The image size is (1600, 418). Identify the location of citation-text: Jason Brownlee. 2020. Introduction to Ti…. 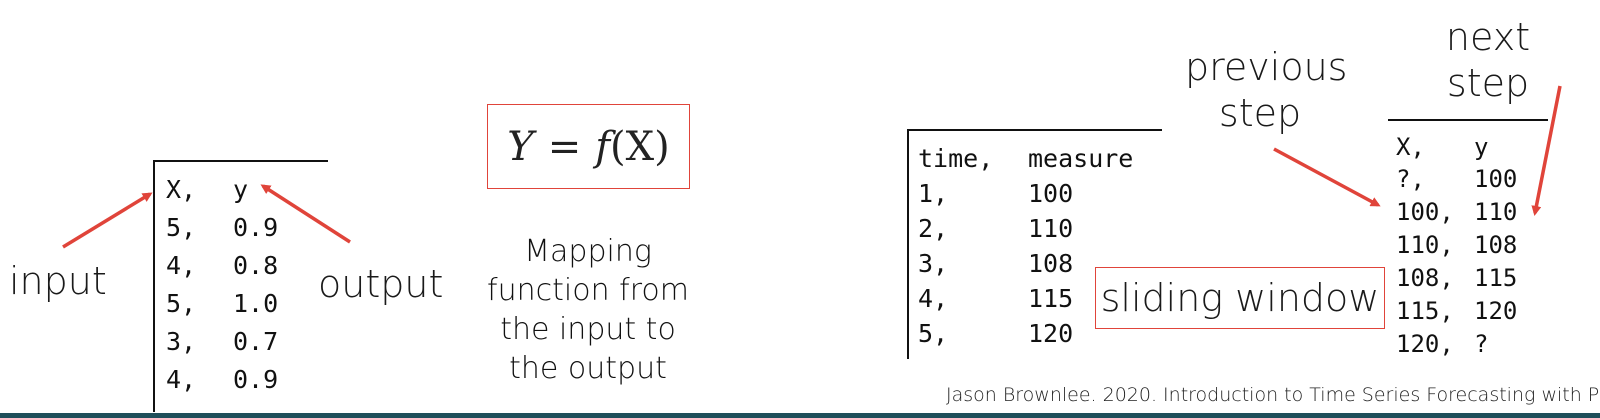
(1273, 395).